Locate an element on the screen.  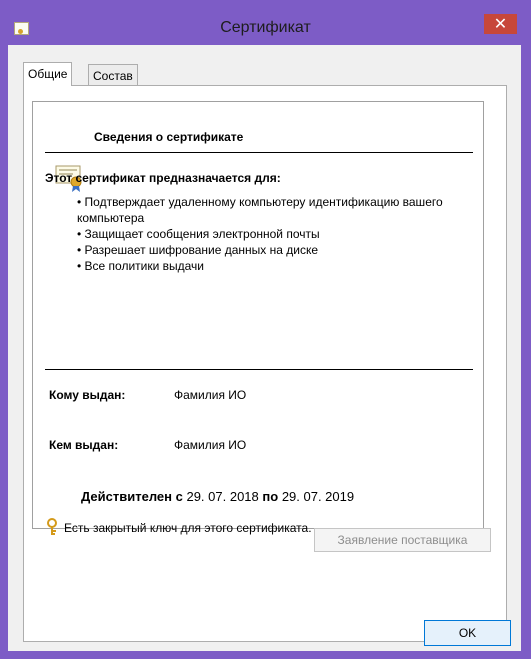
certificate-info-title: Сведения о сертификате is located at coordinates (169, 137).